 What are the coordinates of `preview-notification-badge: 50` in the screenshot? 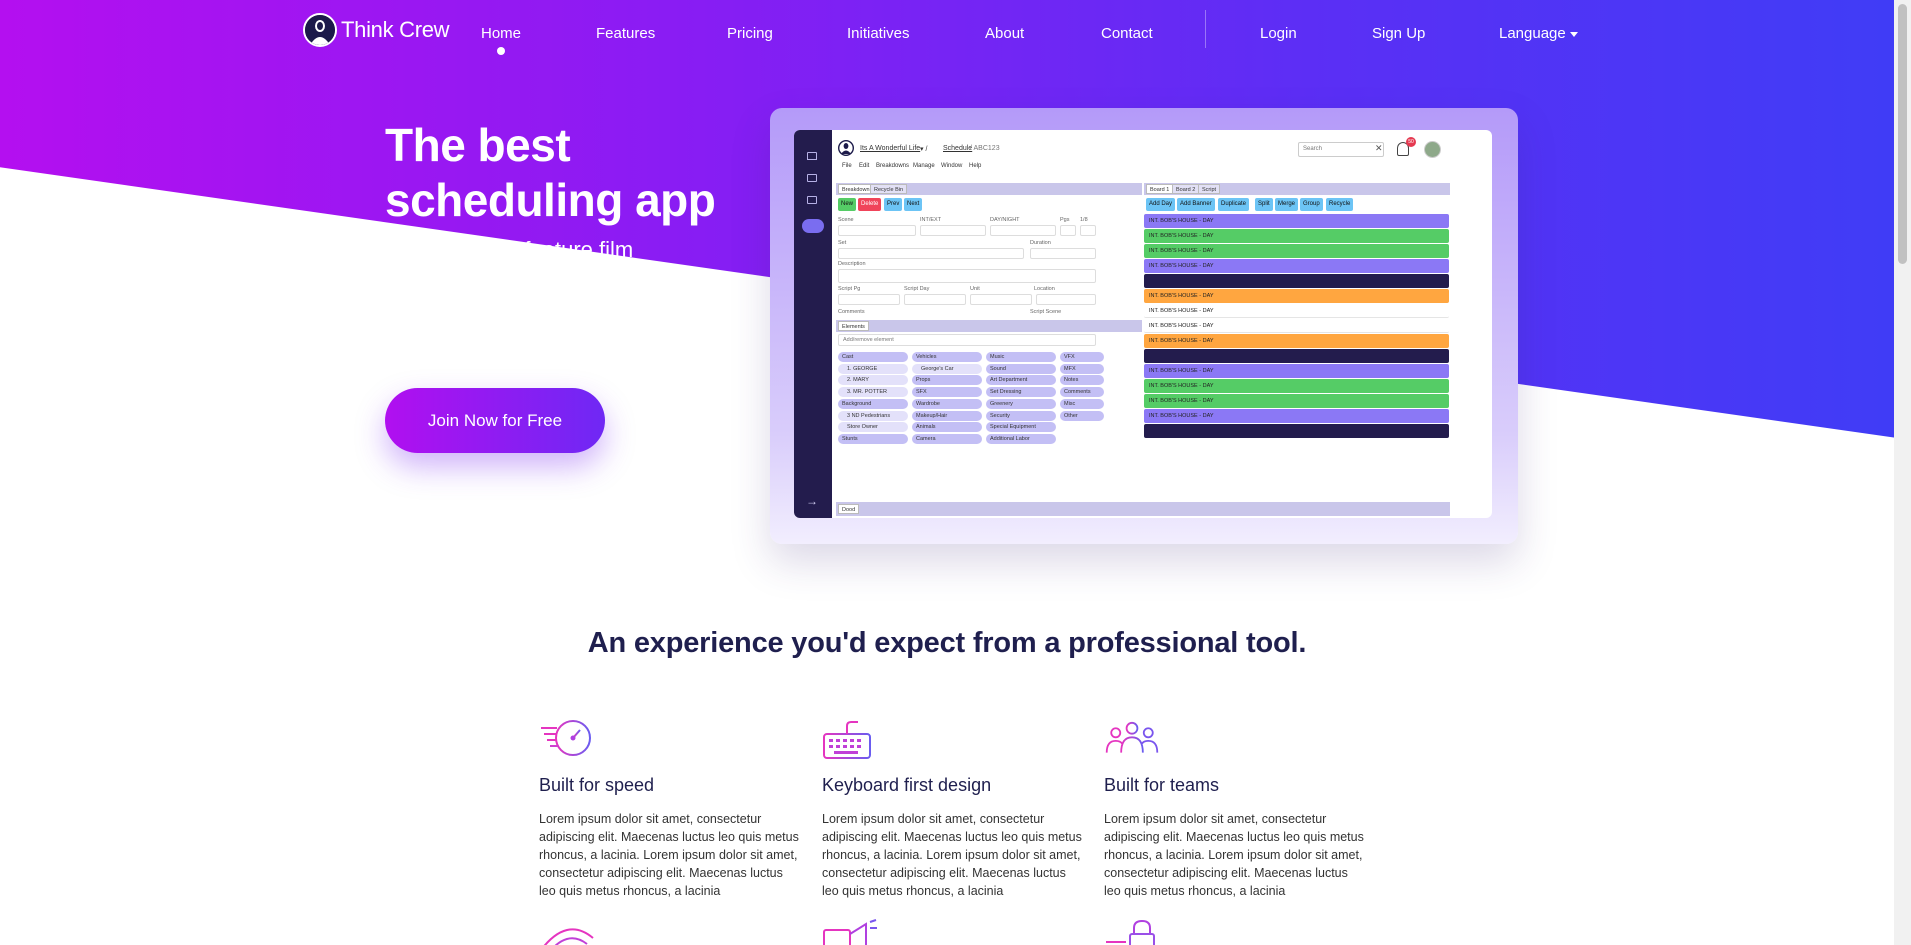 It's located at (1411, 142).